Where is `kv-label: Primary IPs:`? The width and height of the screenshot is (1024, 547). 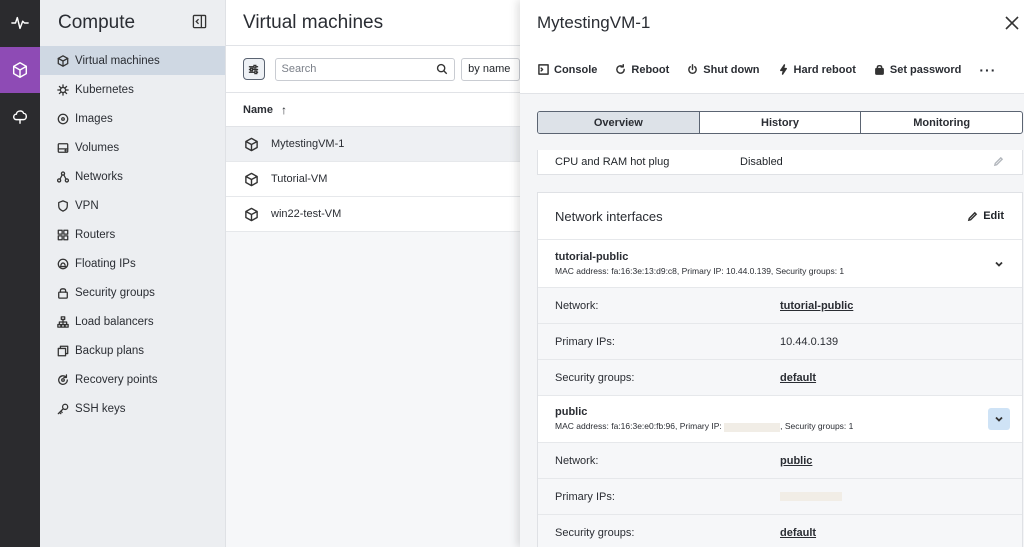 kv-label: Primary IPs: is located at coordinates (585, 496).